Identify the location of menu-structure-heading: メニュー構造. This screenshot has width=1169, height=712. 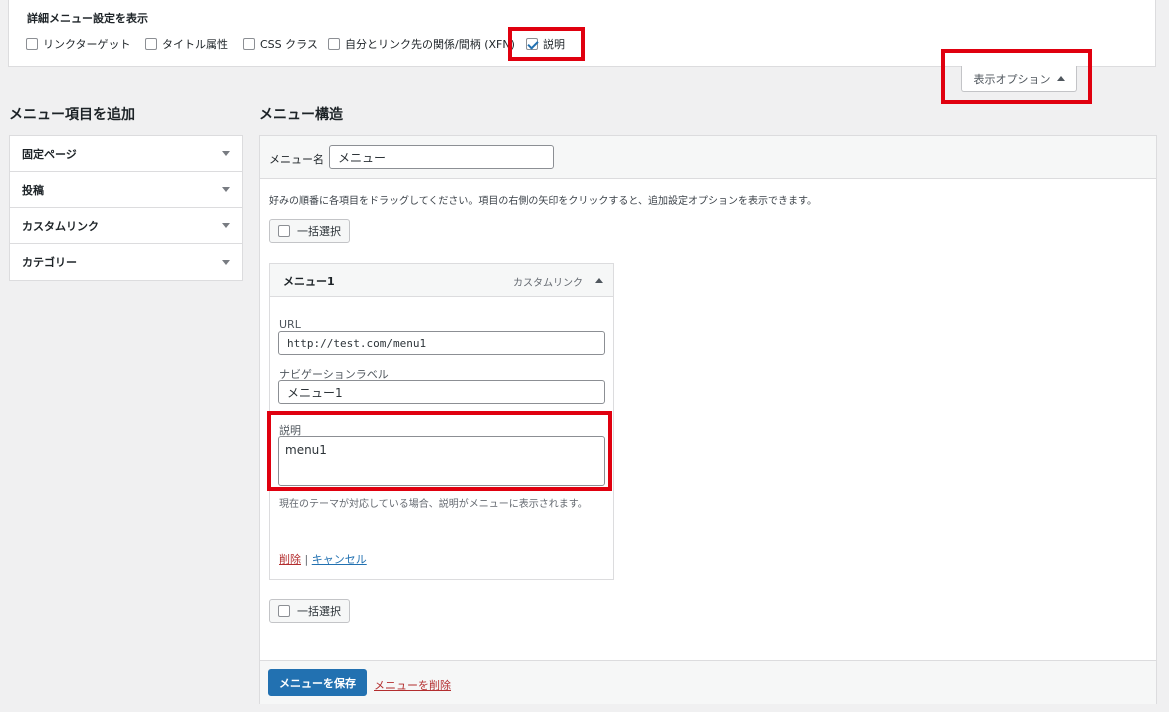
(301, 115).